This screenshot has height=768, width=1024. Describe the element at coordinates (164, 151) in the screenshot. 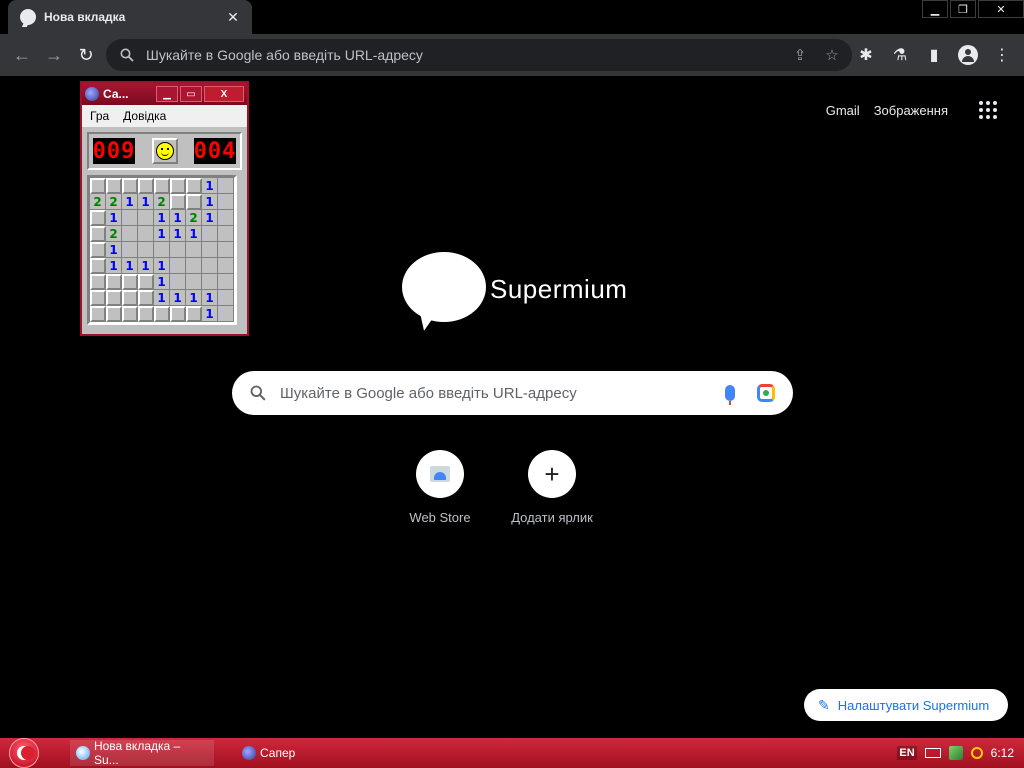

I see `new-game-smiley-button` at that location.